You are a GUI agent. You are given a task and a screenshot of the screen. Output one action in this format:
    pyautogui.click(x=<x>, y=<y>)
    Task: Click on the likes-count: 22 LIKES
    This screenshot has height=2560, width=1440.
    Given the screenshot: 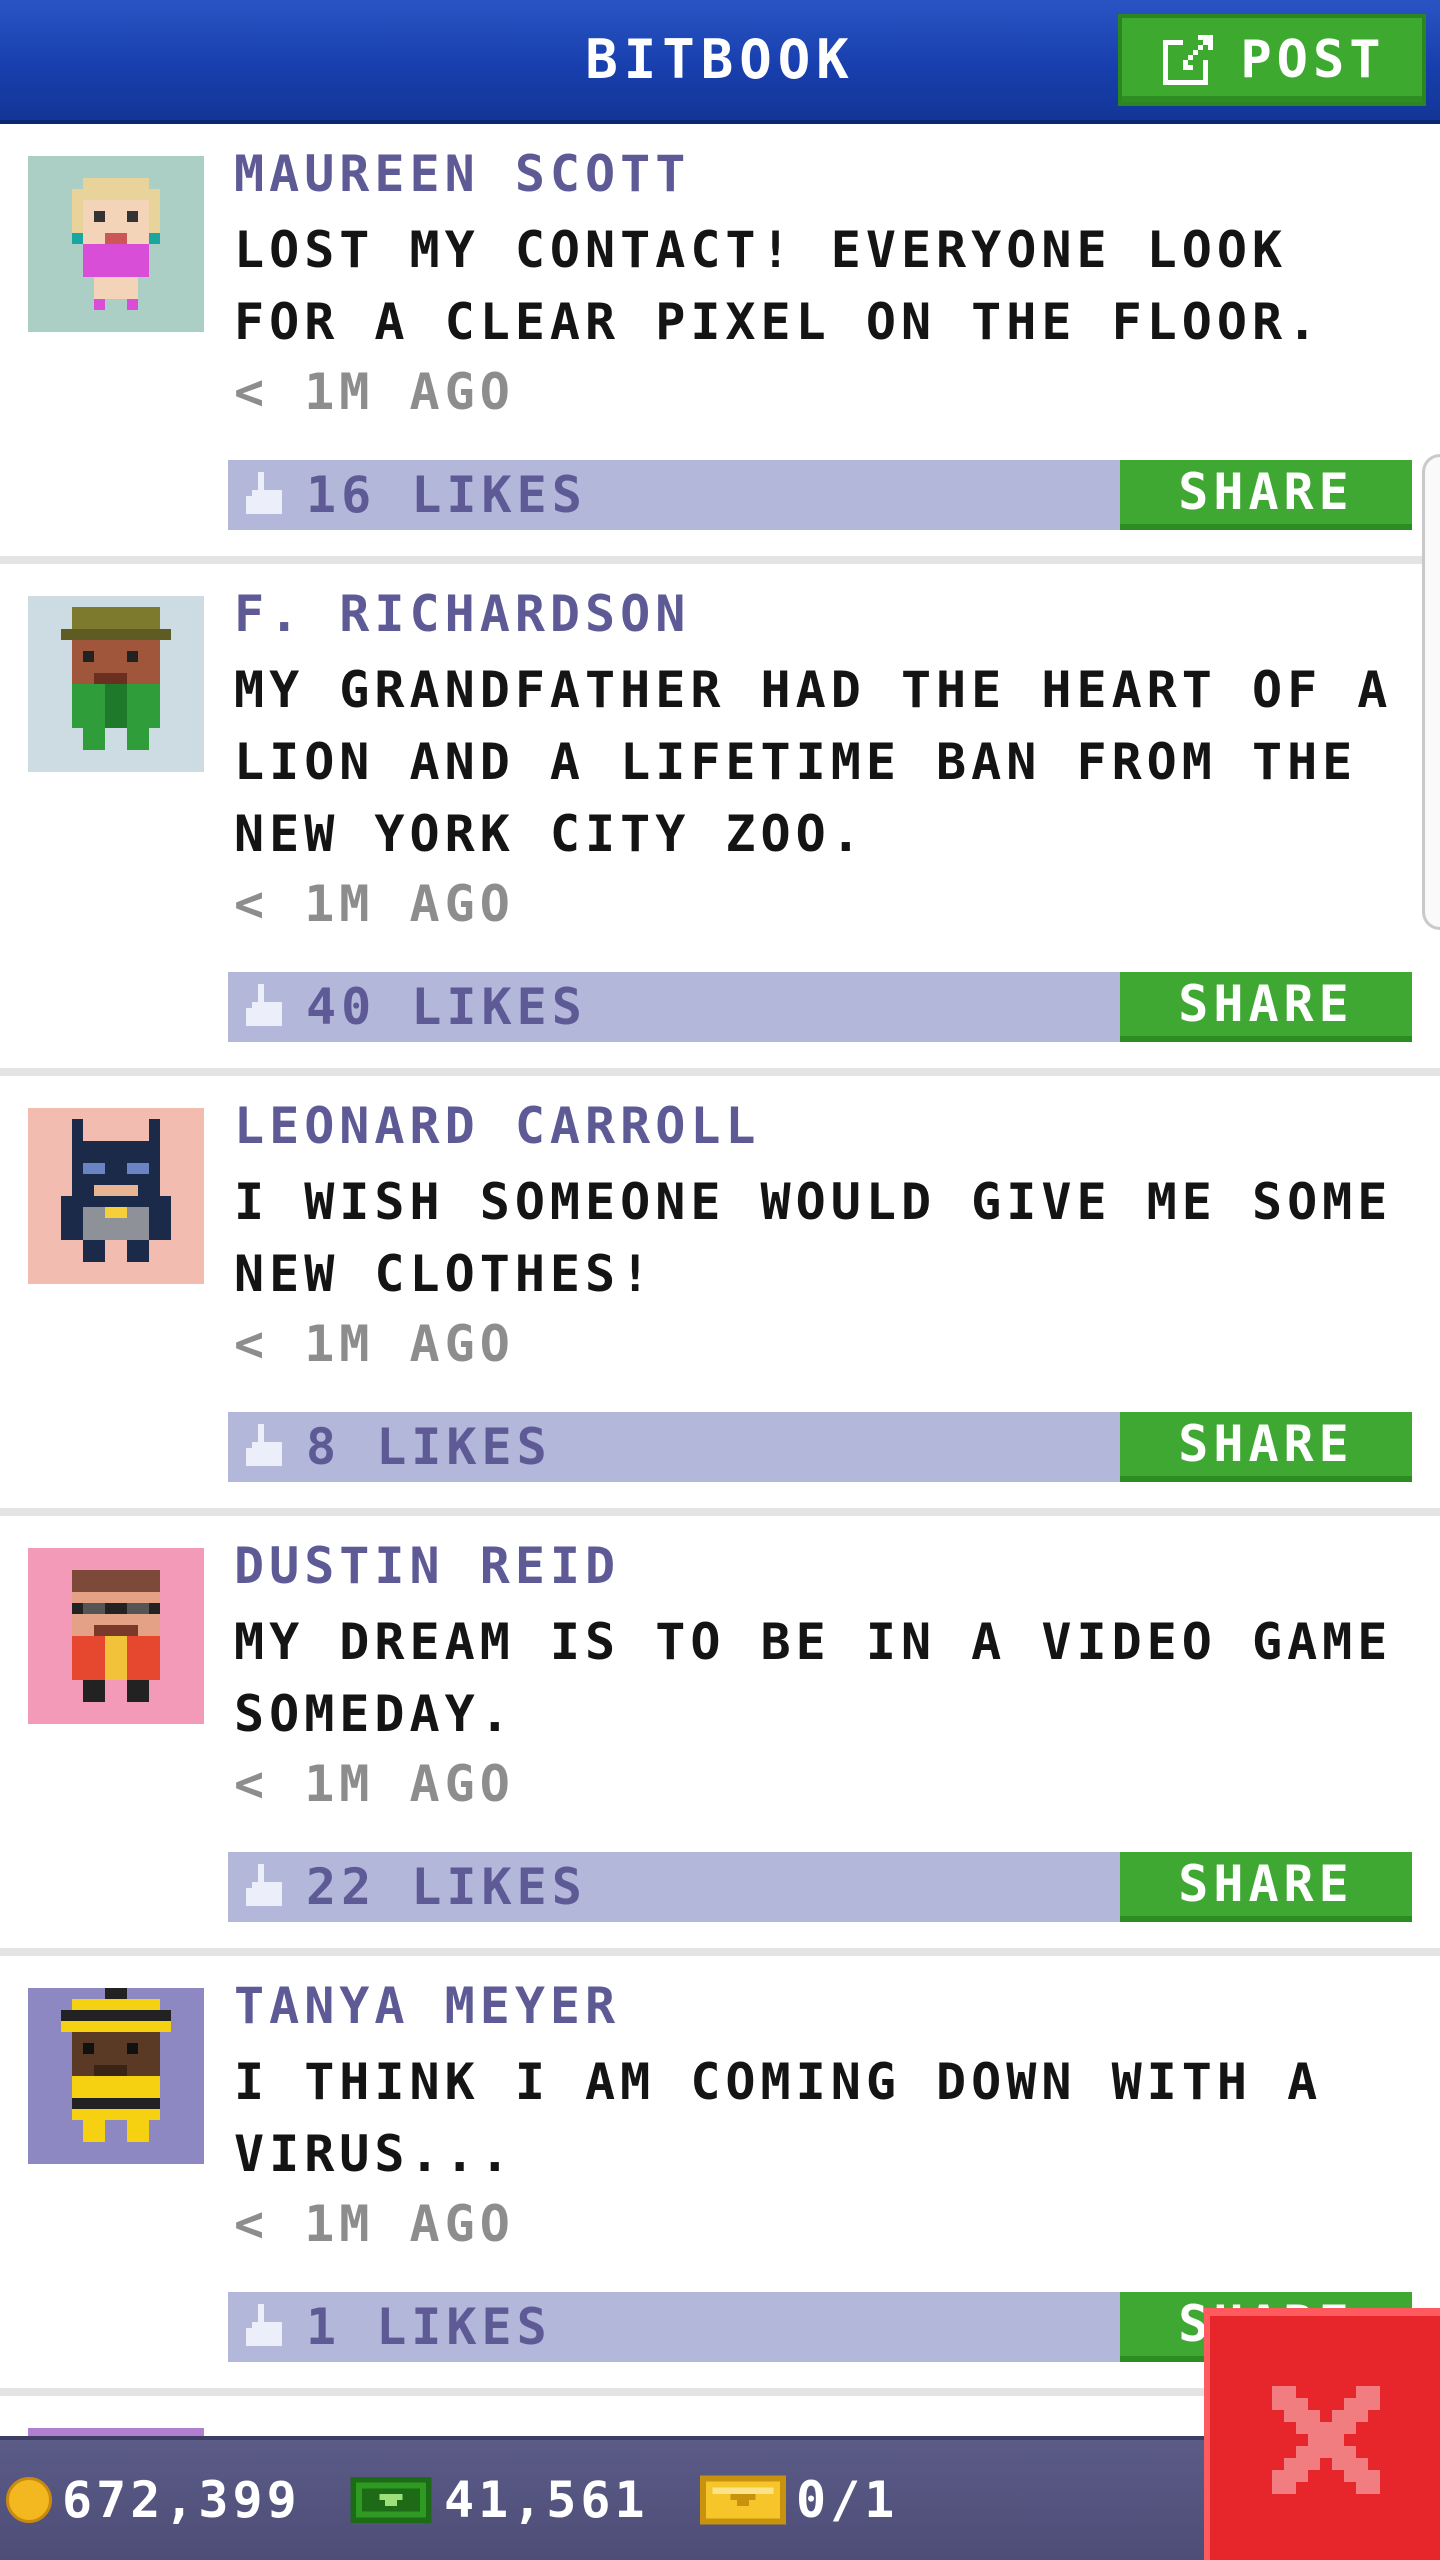 What is the action you would take?
    pyautogui.click(x=446, y=1887)
    